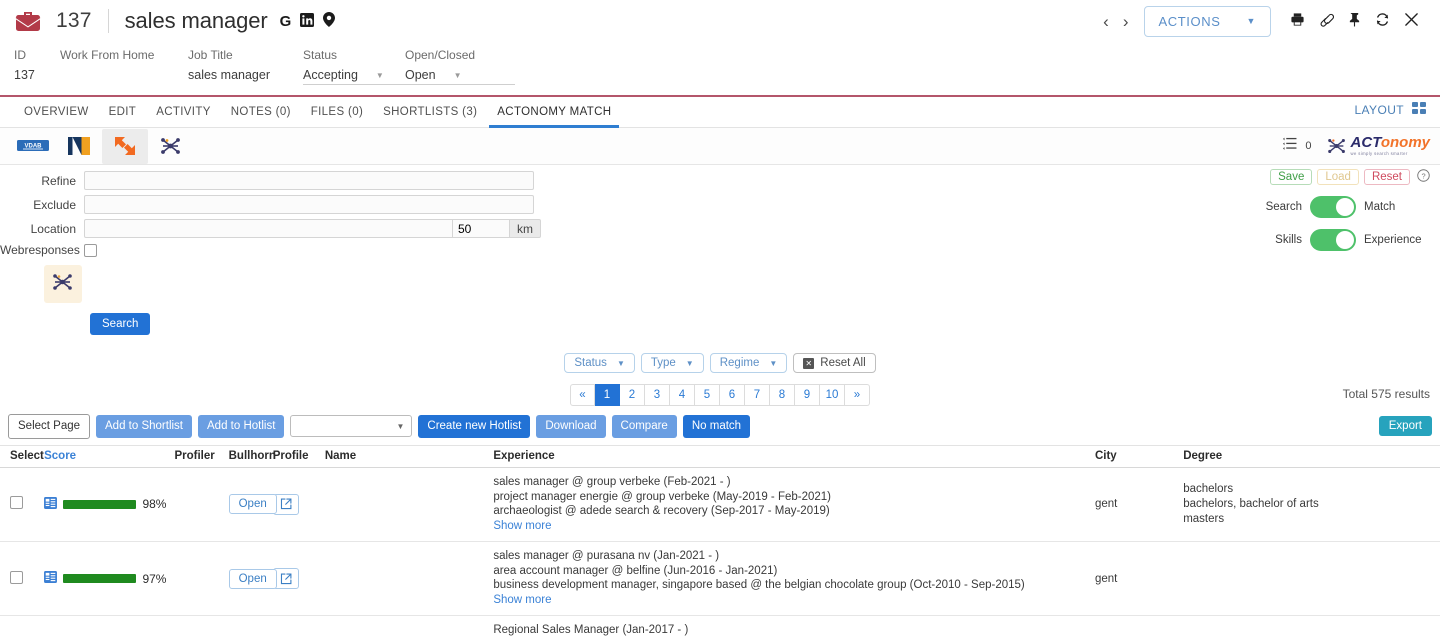  I want to click on filter-type-button: Type ▼, so click(672, 363).